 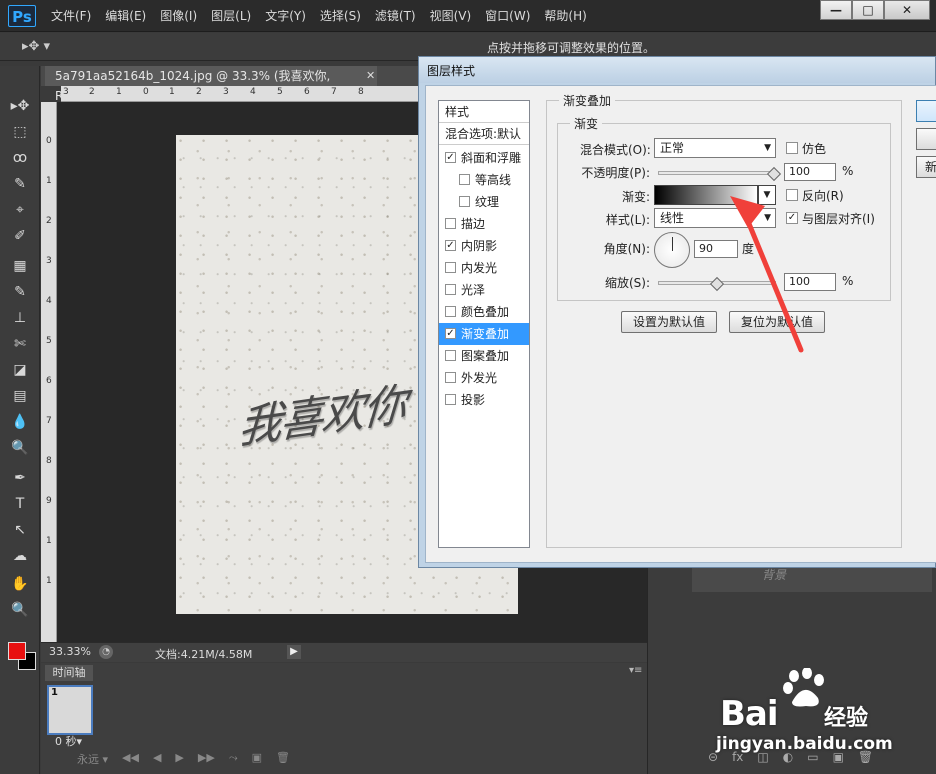 I want to click on set-default-button: 设置为默认值, so click(x=669, y=322).